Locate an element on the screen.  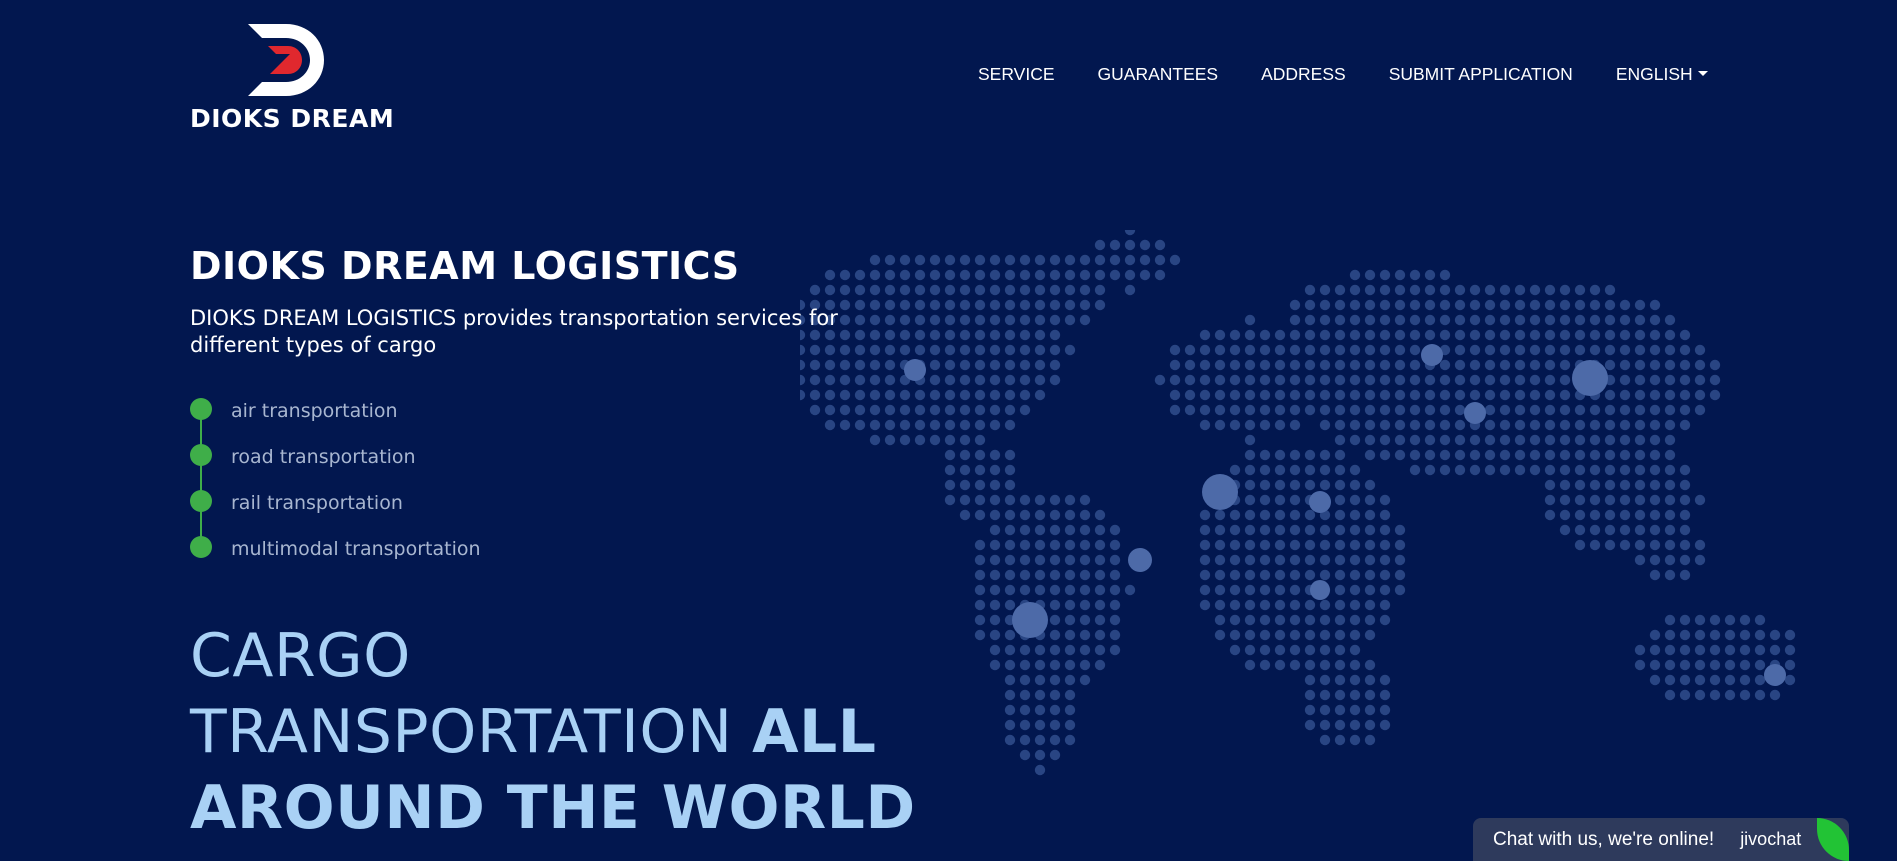
logo: DIOKS DREAM is located at coordinates (292, 77).